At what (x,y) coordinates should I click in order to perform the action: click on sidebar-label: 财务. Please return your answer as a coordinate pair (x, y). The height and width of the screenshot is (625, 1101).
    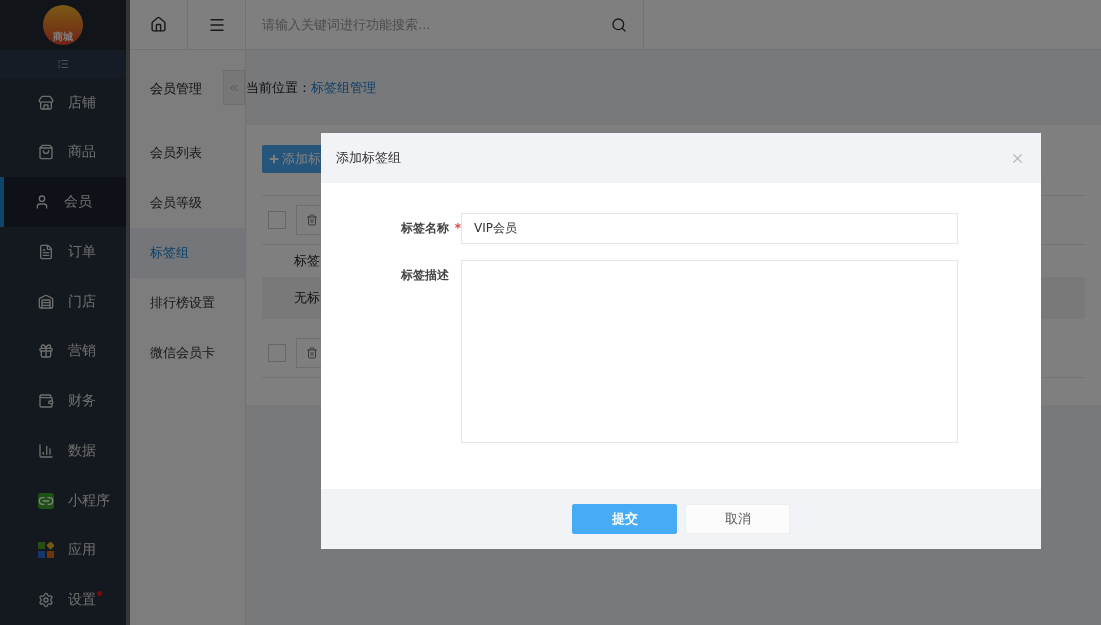
    Looking at the image, I should click on (82, 401).